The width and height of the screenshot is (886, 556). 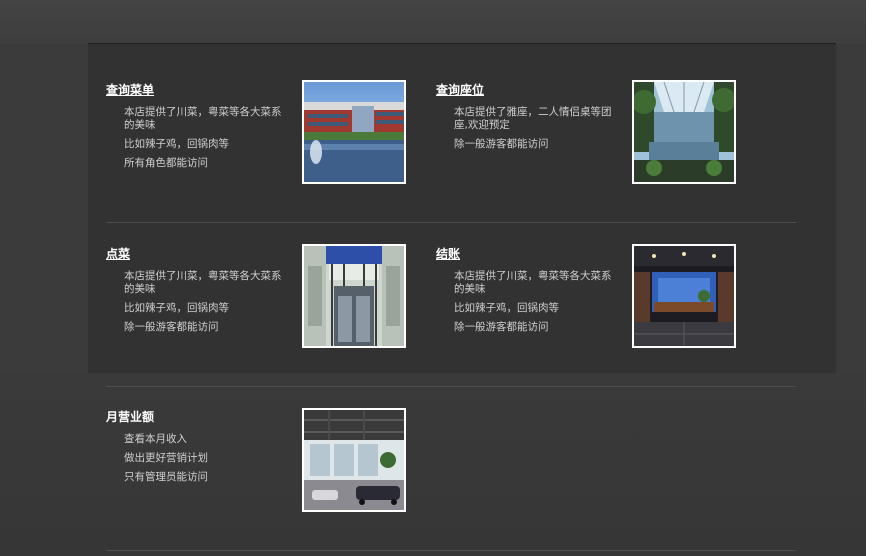 I want to click on card-description: 查看本月收入 做出更好营销计划 只有管理员能访问, so click(x=204, y=458).